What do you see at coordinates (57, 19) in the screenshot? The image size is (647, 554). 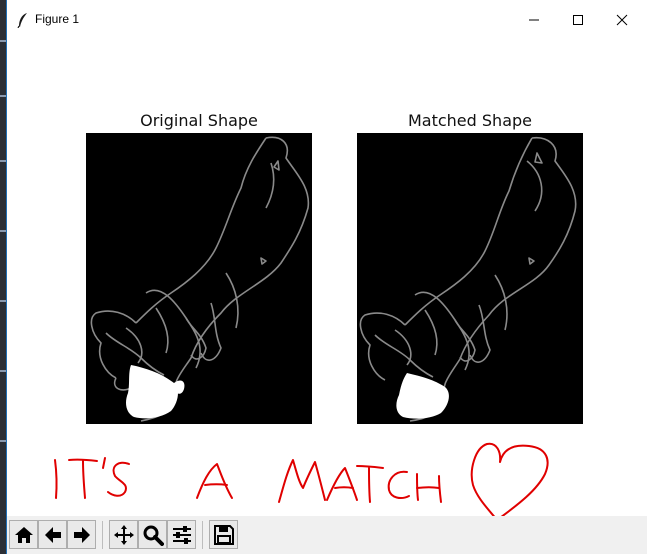 I see `window-title: Figure 1` at bounding box center [57, 19].